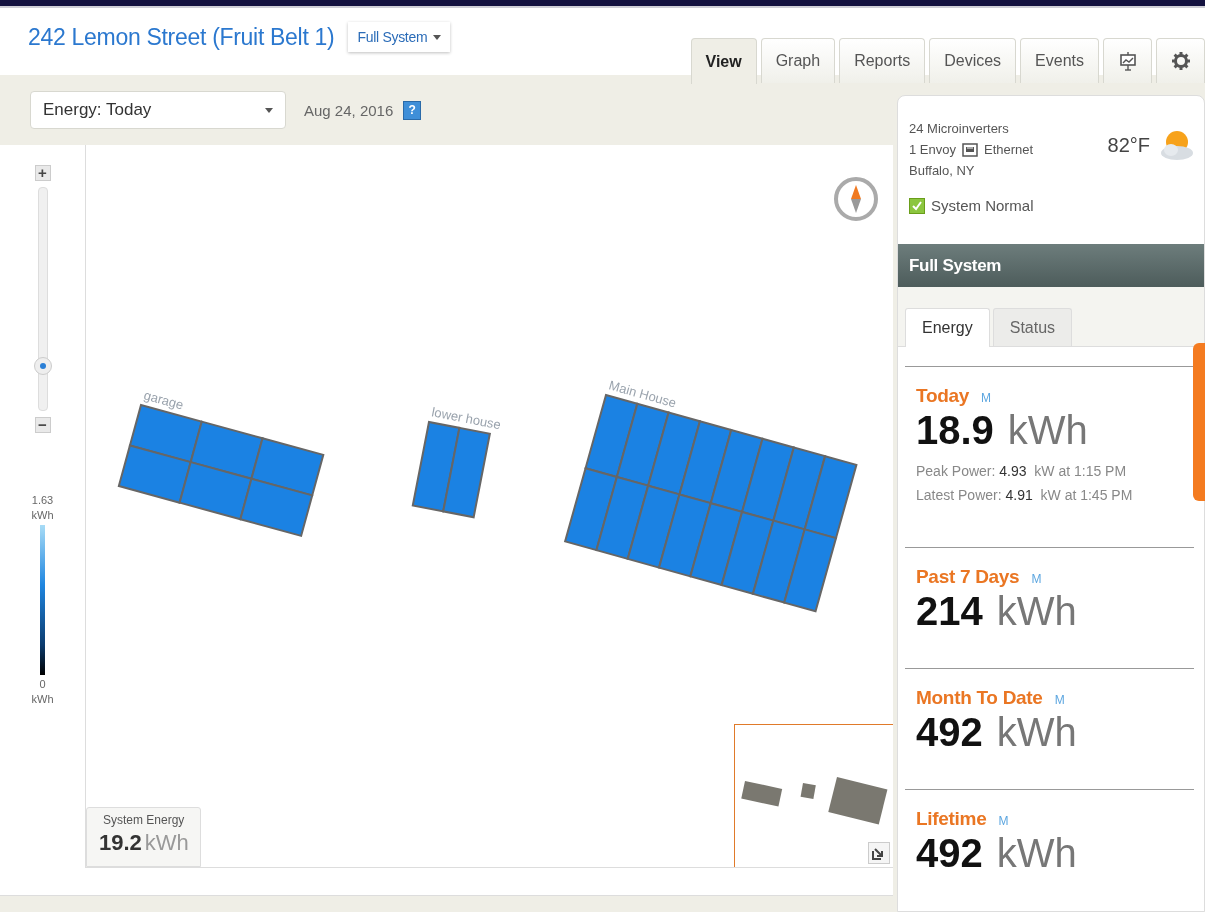  What do you see at coordinates (979, 698) in the screenshot?
I see `stat-label: Month To Date` at bounding box center [979, 698].